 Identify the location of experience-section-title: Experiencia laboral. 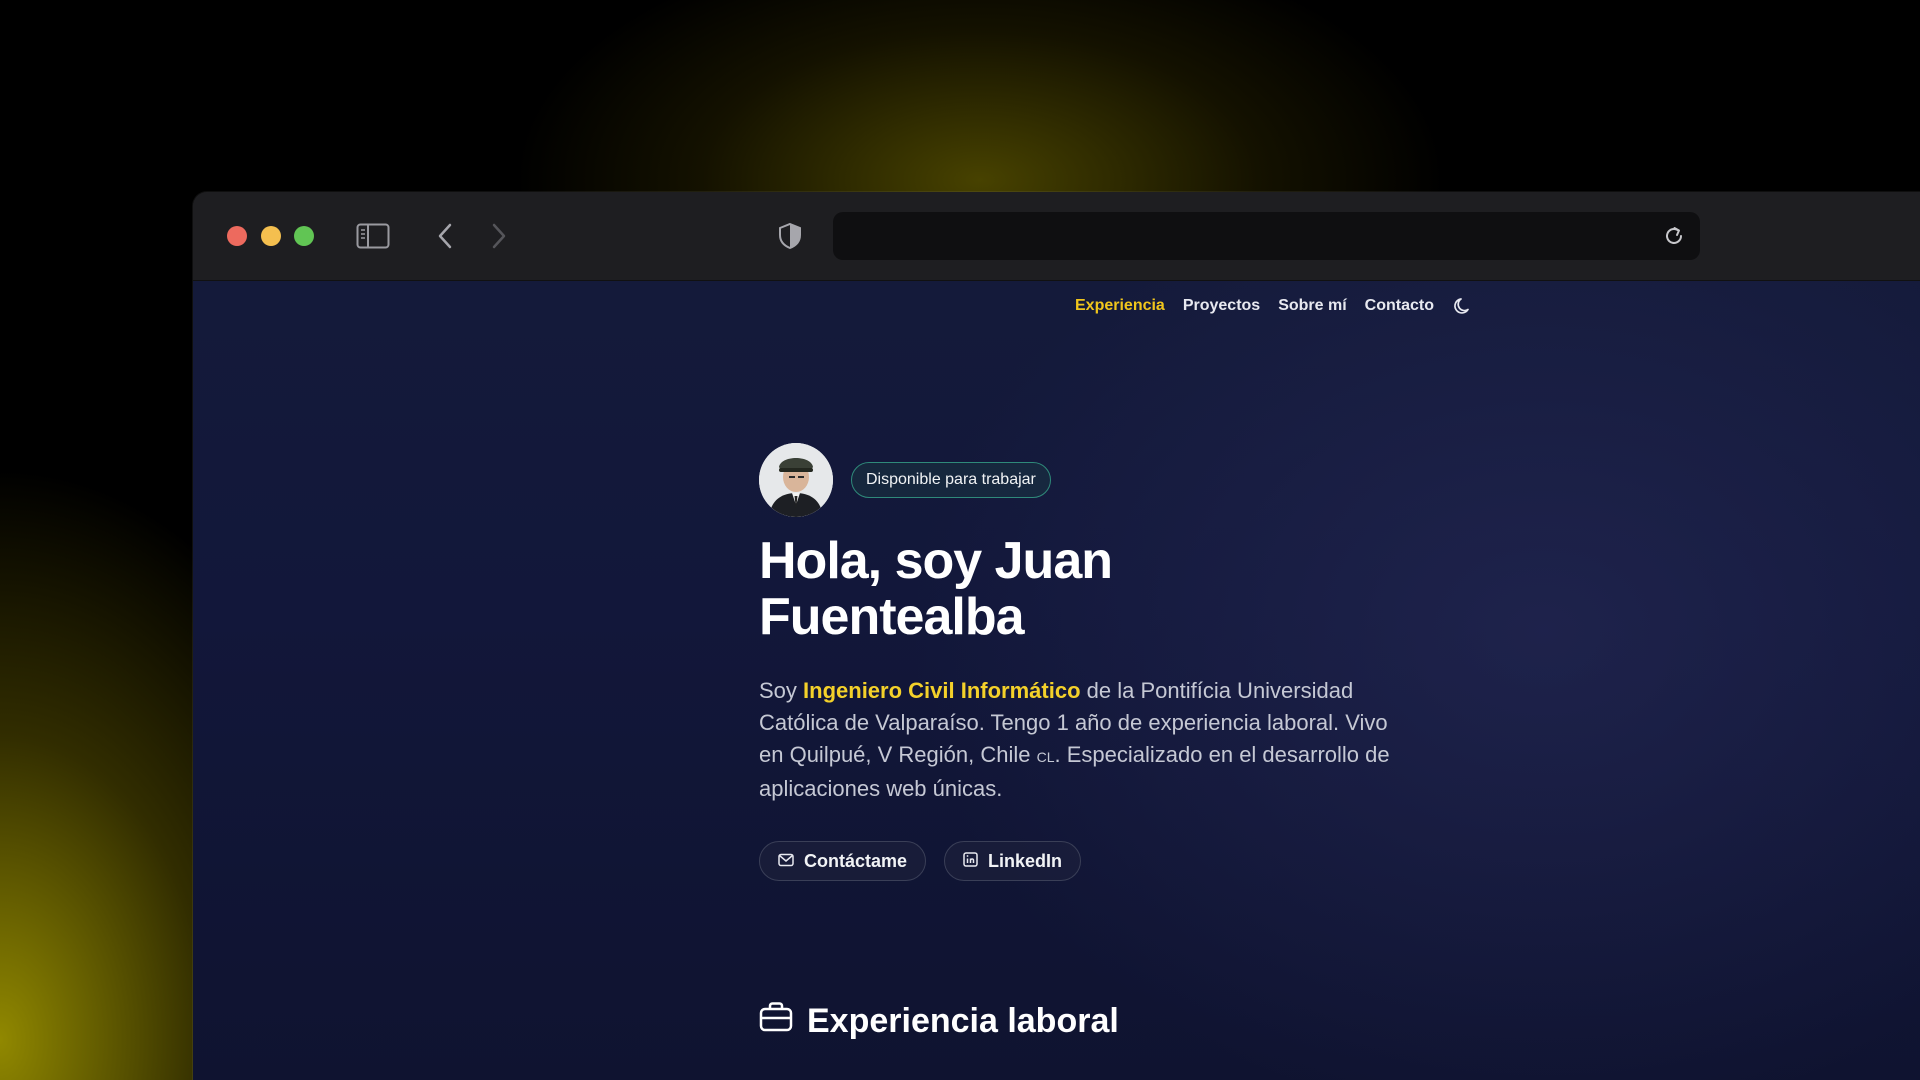
(939, 1021).